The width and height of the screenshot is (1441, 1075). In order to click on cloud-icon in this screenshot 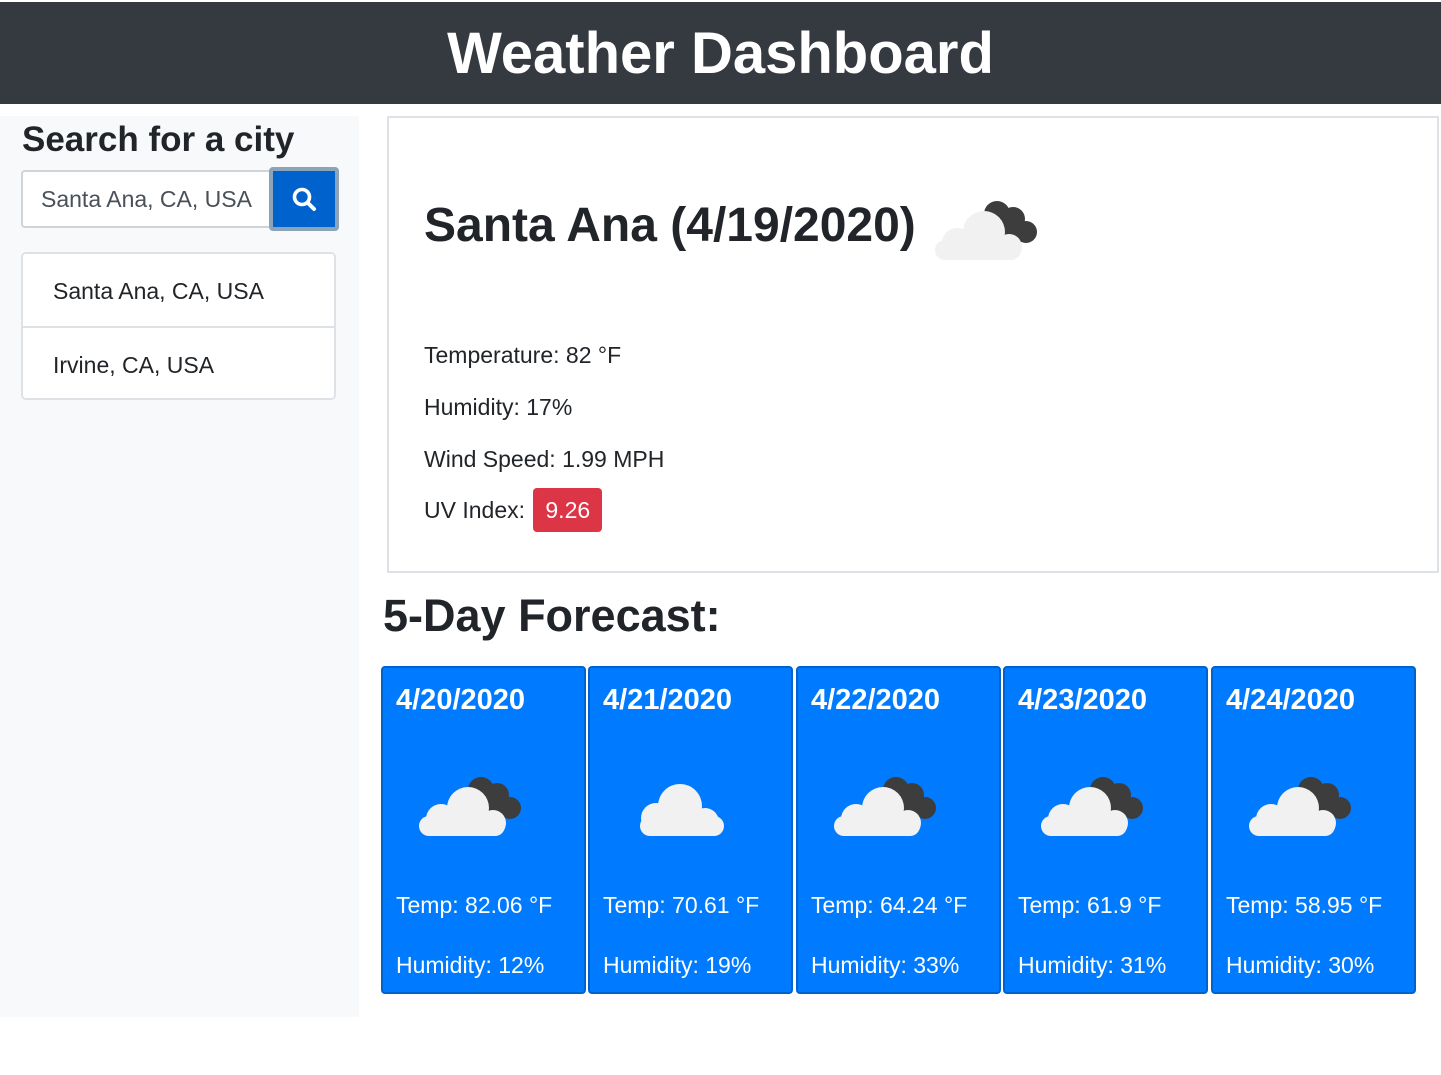, I will do `click(682, 810)`.